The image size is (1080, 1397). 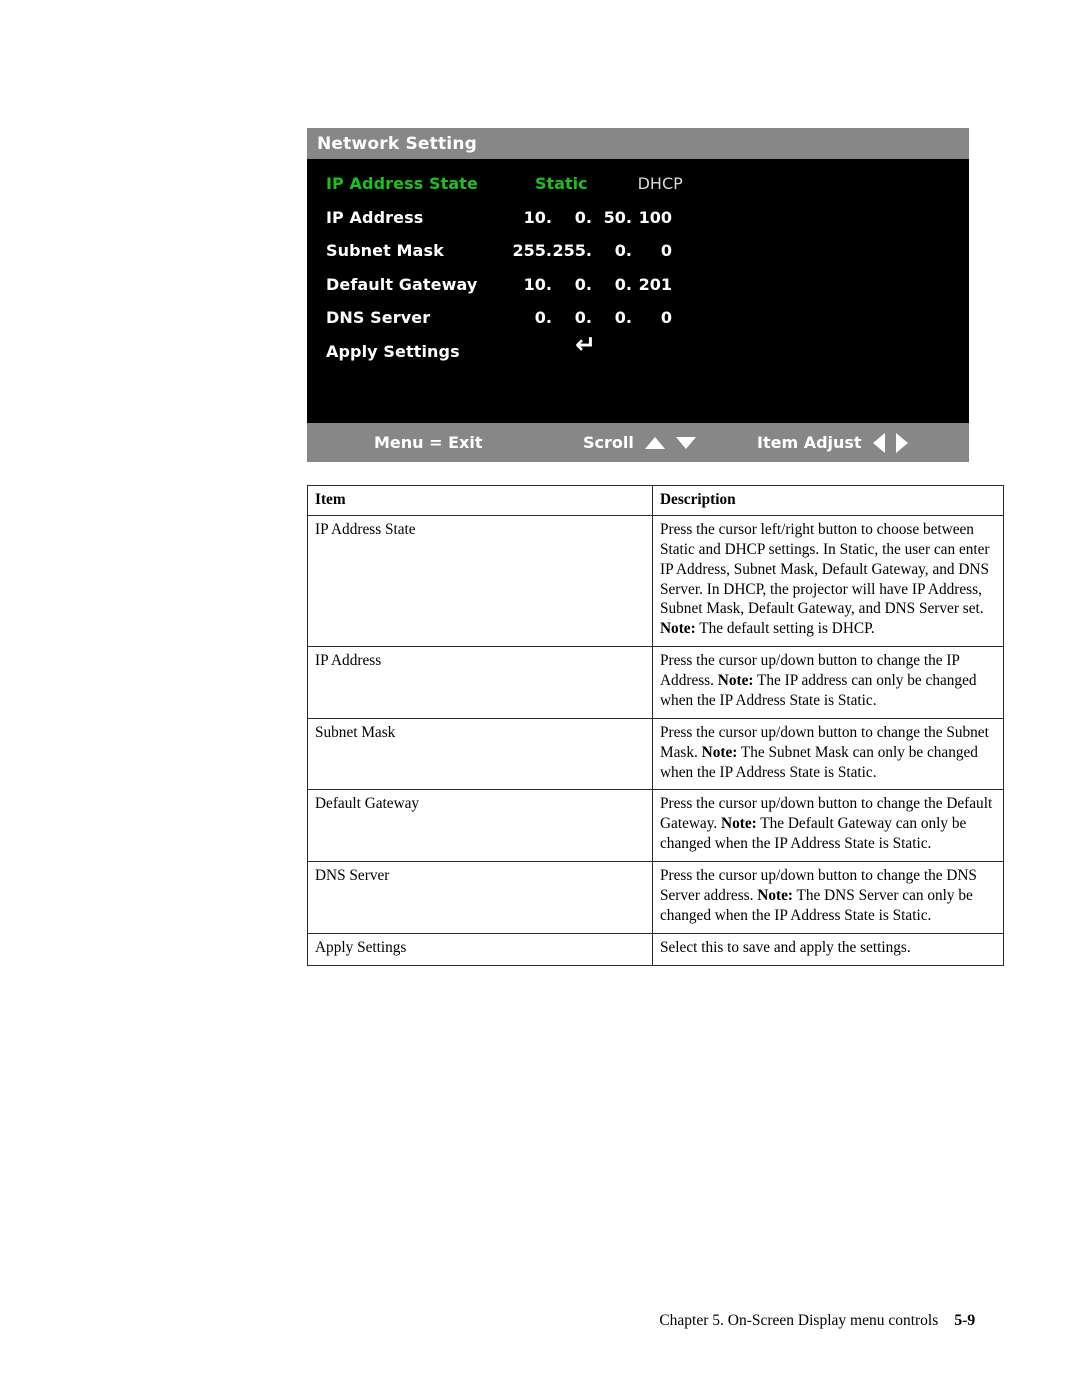 I want to click on arrow-right-icon, so click(x=901, y=442).